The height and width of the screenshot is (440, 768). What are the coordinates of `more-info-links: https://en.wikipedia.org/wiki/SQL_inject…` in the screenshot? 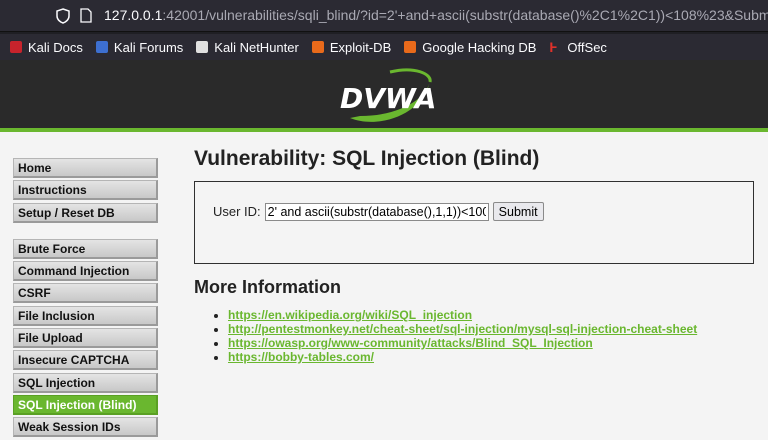 It's located at (462, 336).